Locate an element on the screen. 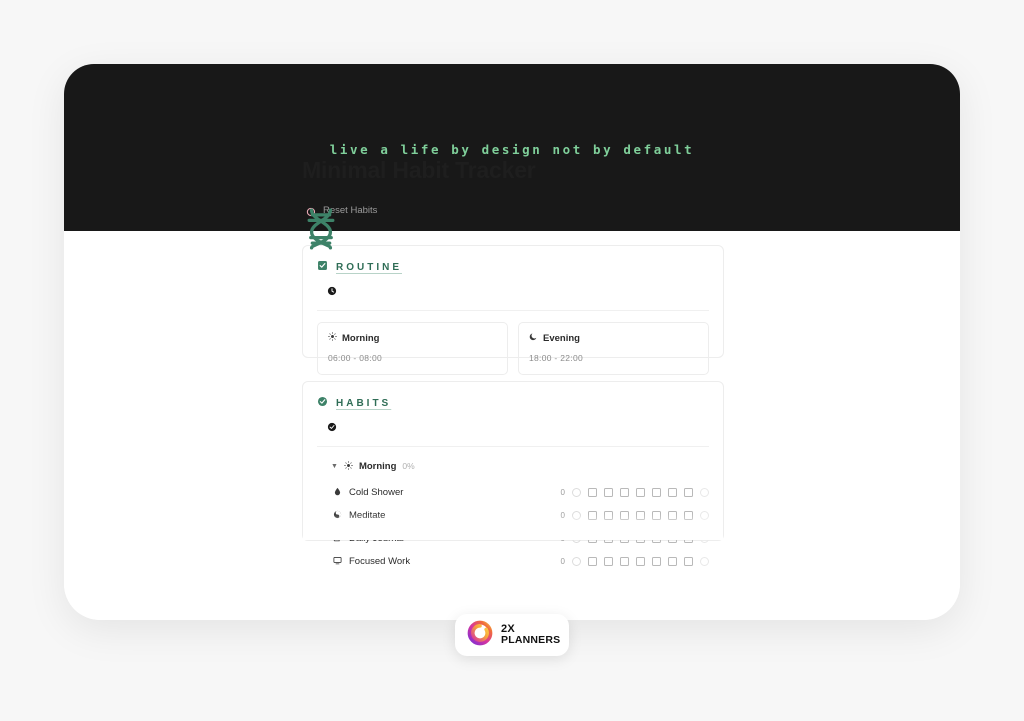  habit-name: Daily Journal is located at coordinates (423, 539).